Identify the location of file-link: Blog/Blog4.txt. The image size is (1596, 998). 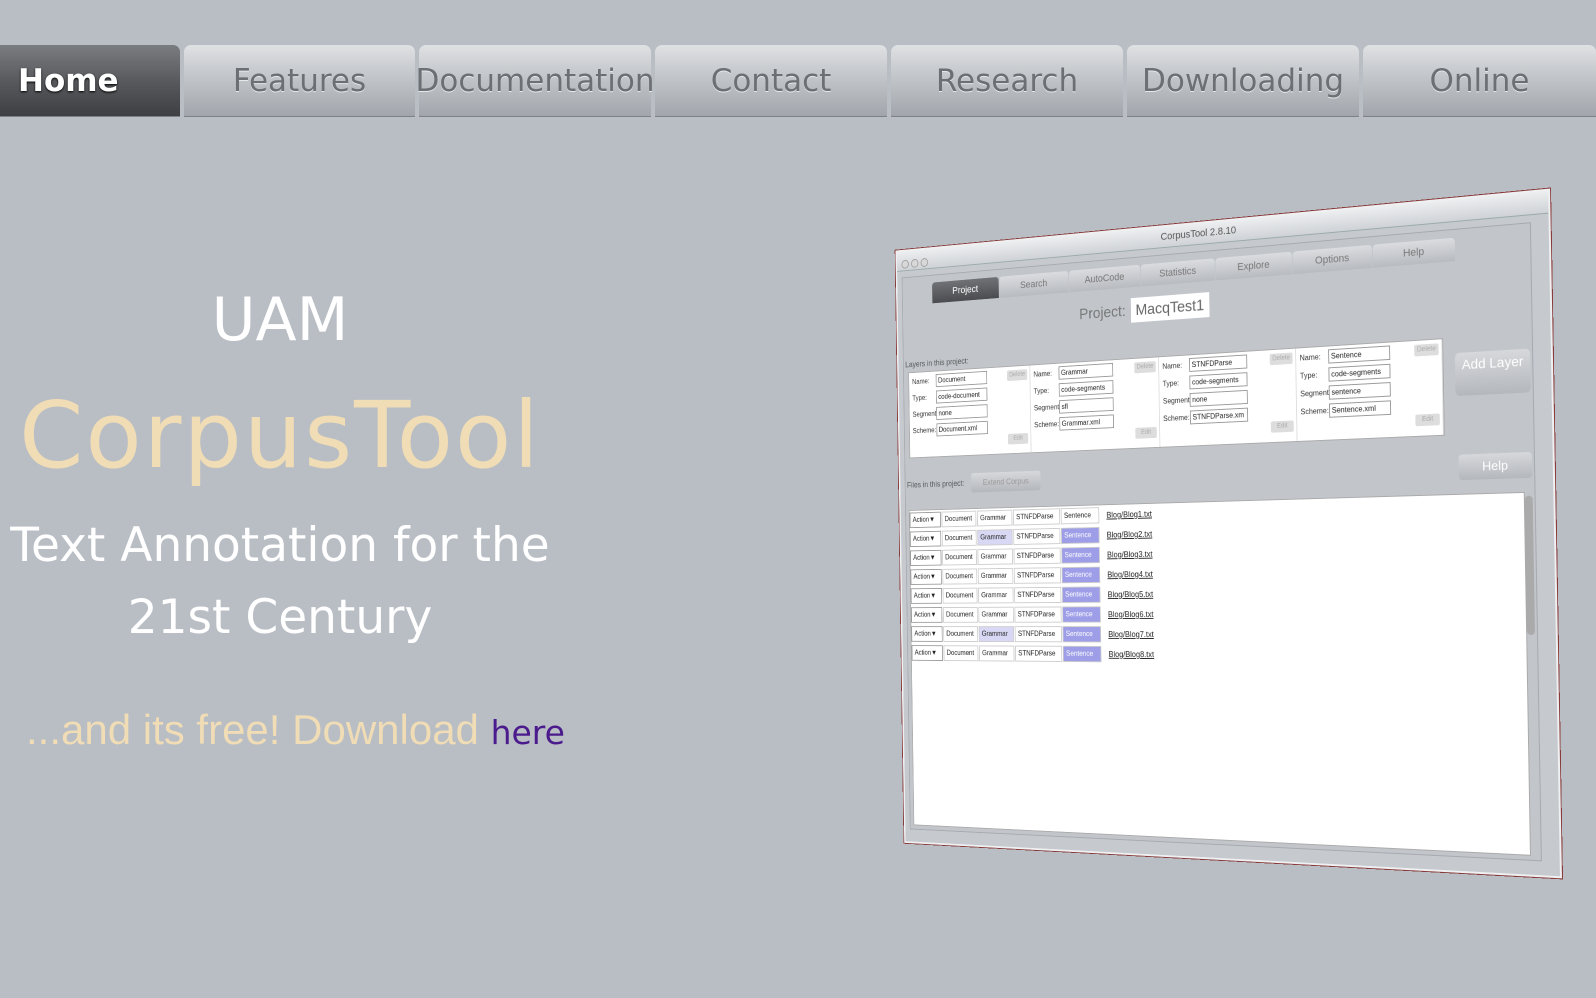
(1130, 575).